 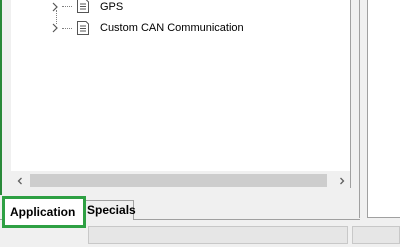 I want to click on tree-item-label: GPS, so click(x=111, y=7).